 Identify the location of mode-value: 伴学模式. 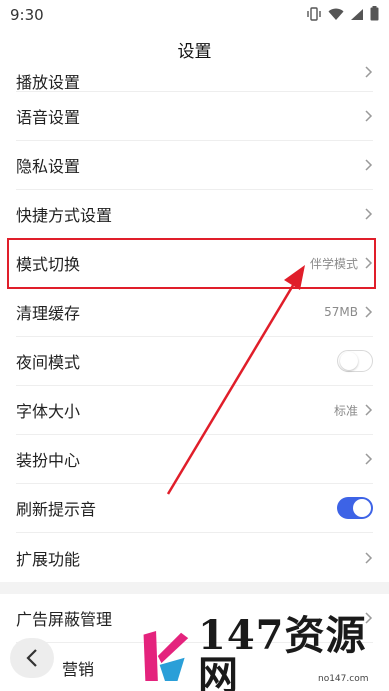
(333, 263).